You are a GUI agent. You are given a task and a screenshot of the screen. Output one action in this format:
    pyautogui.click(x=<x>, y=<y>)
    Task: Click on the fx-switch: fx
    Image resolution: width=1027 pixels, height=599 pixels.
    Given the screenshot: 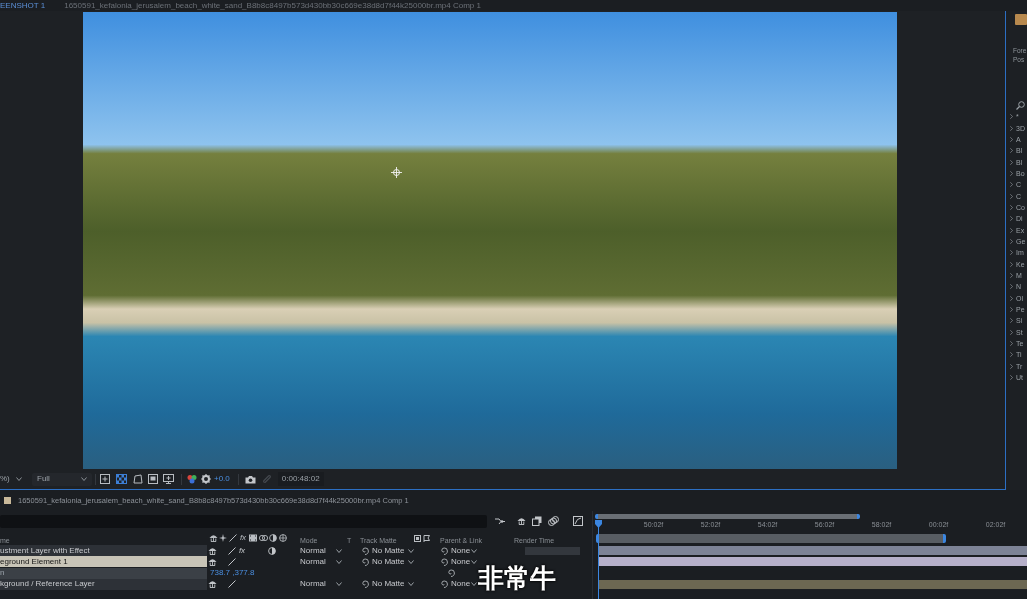 What is the action you would take?
    pyautogui.click(x=242, y=550)
    